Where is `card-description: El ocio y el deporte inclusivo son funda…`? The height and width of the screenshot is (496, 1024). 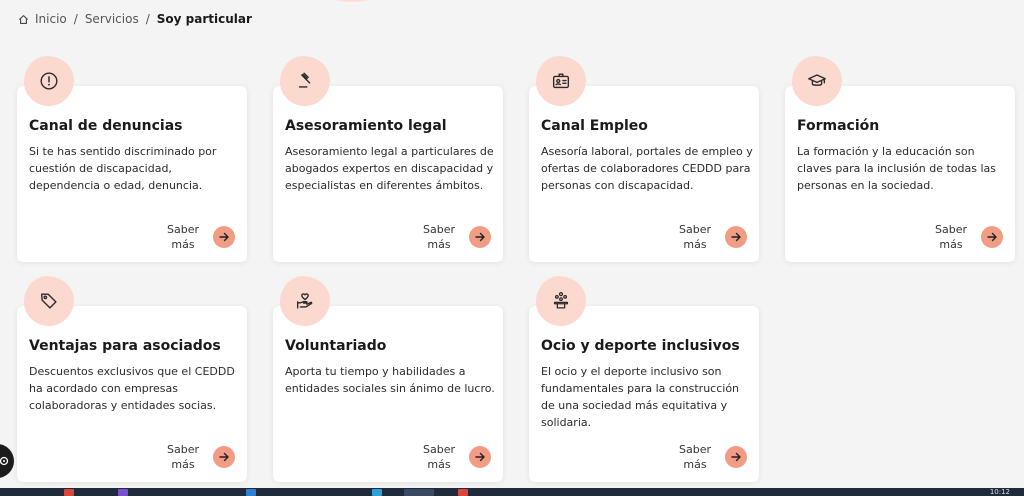
card-description: El ocio y el deporte inclusivo son funda… is located at coordinates (640, 397).